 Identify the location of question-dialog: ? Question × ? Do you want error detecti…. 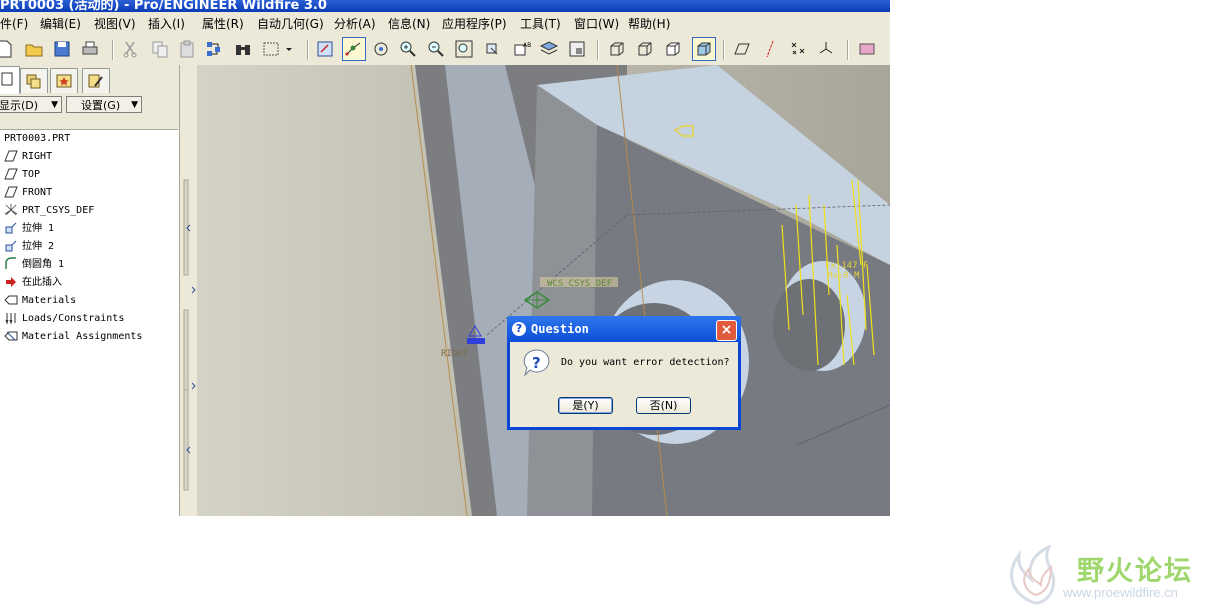
(624, 373).